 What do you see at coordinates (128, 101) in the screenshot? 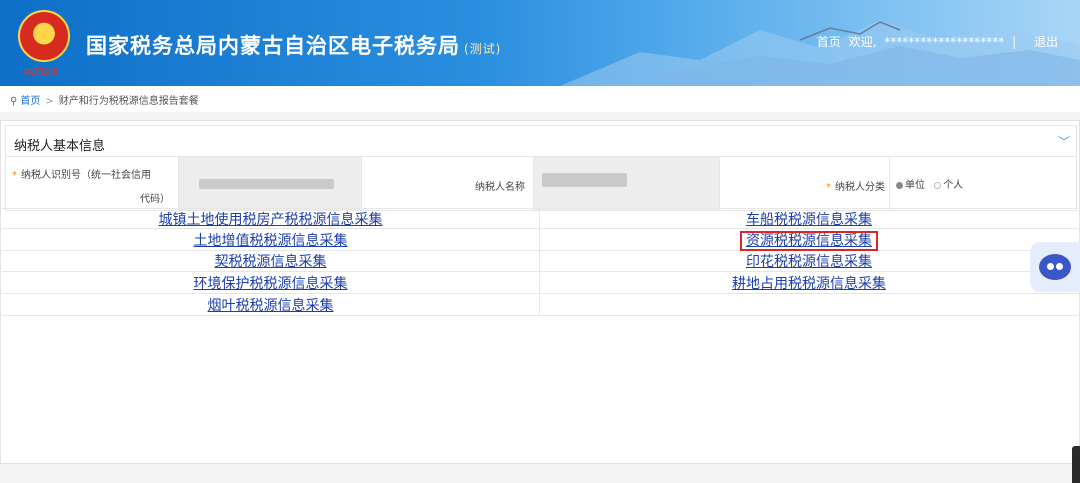
I see `breadcrumb-current: 财产和行为税税源信息报告套餐` at bounding box center [128, 101].